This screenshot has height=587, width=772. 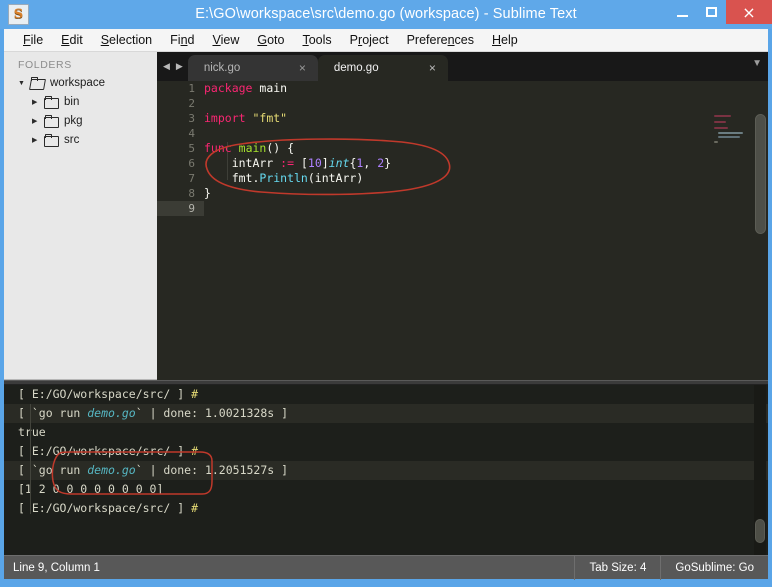 I want to click on sidebar-folders-panel: FOLDERS workspace bin pkg src, so click(x=80, y=215).